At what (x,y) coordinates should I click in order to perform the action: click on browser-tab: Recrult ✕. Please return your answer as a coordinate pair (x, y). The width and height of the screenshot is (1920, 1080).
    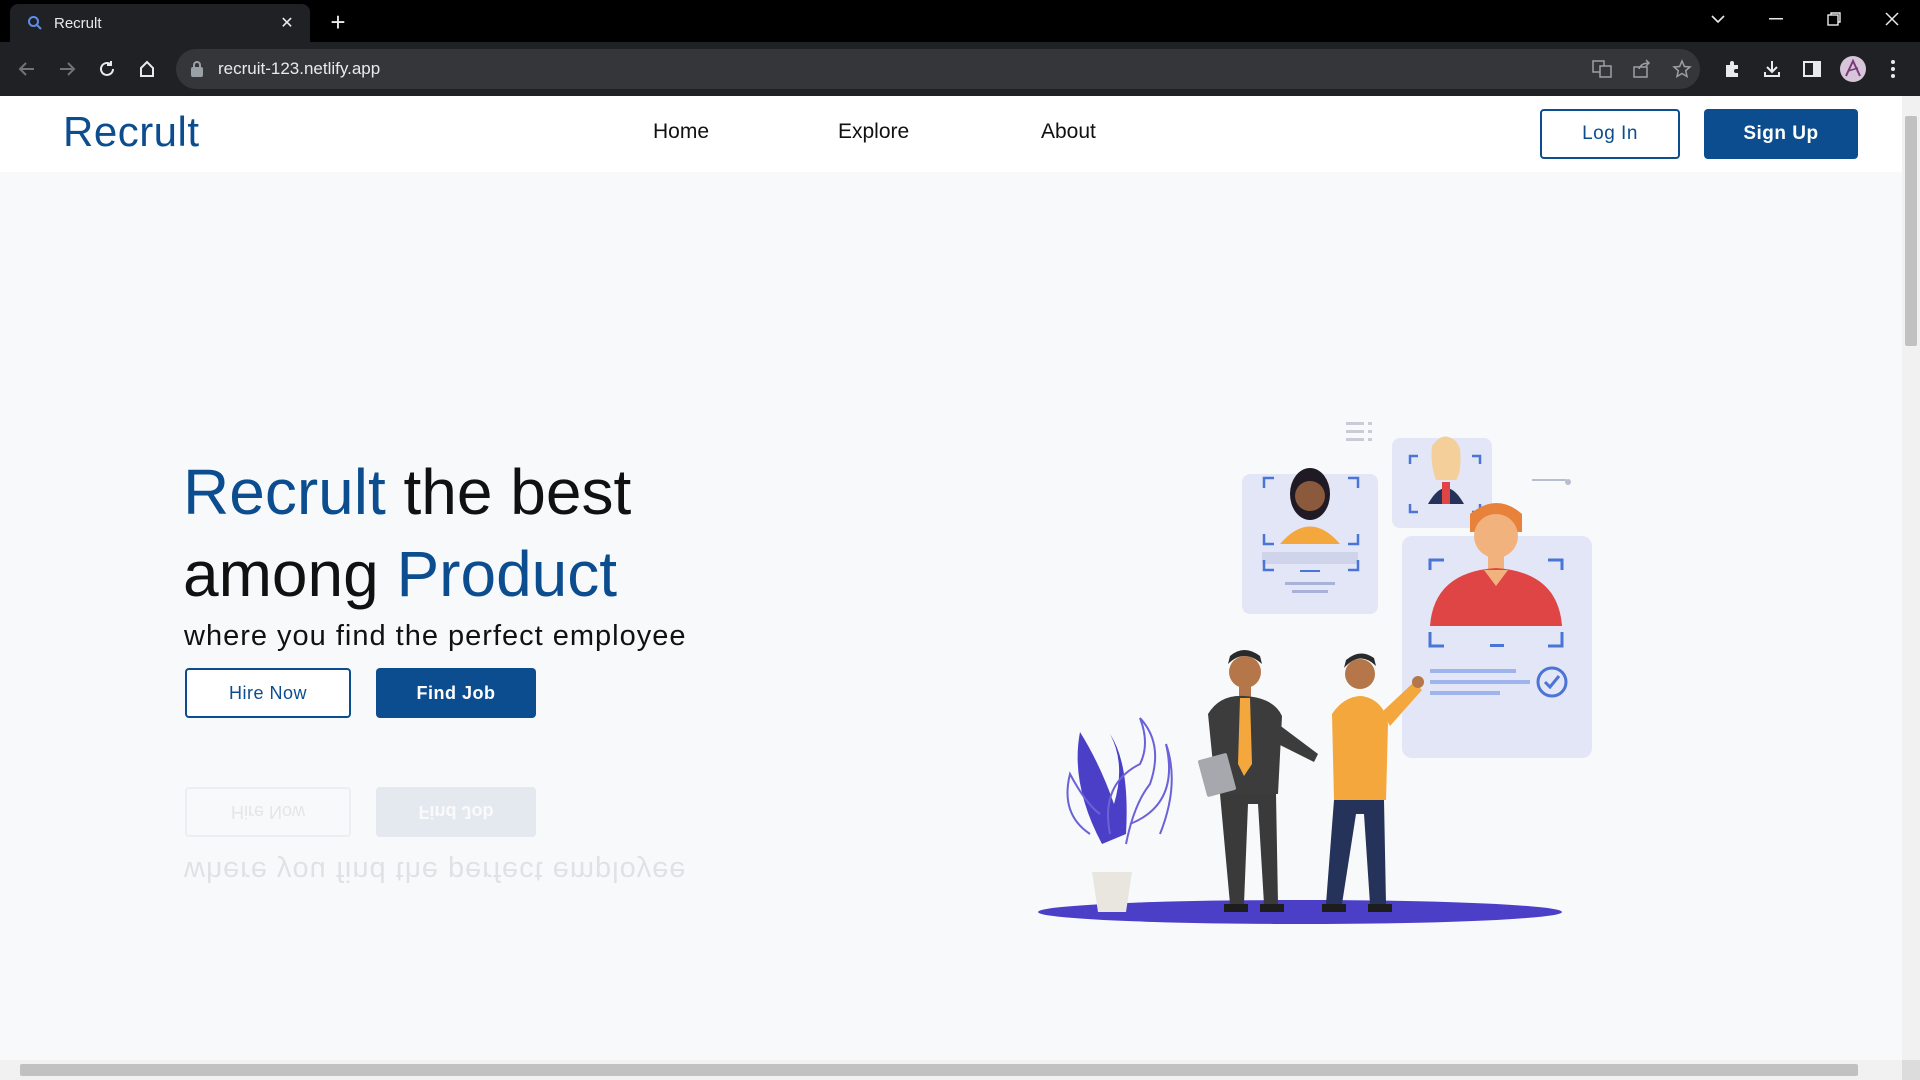
    Looking at the image, I should click on (160, 23).